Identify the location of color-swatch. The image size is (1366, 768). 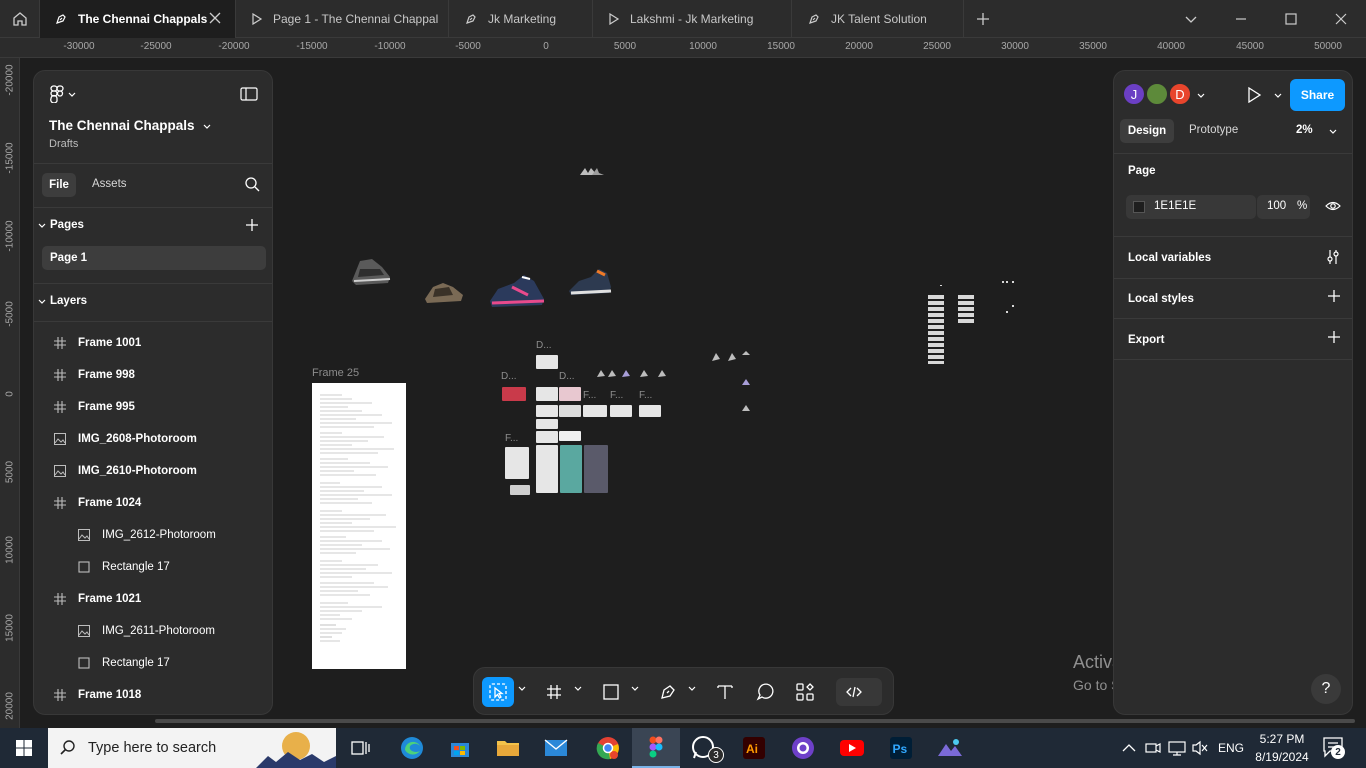
(1139, 207).